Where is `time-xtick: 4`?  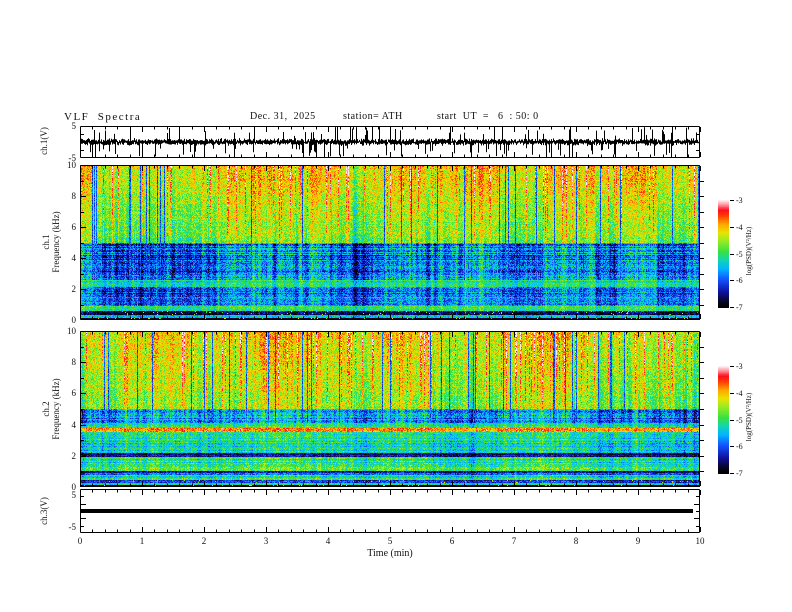 time-xtick: 4 is located at coordinates (328, 541).